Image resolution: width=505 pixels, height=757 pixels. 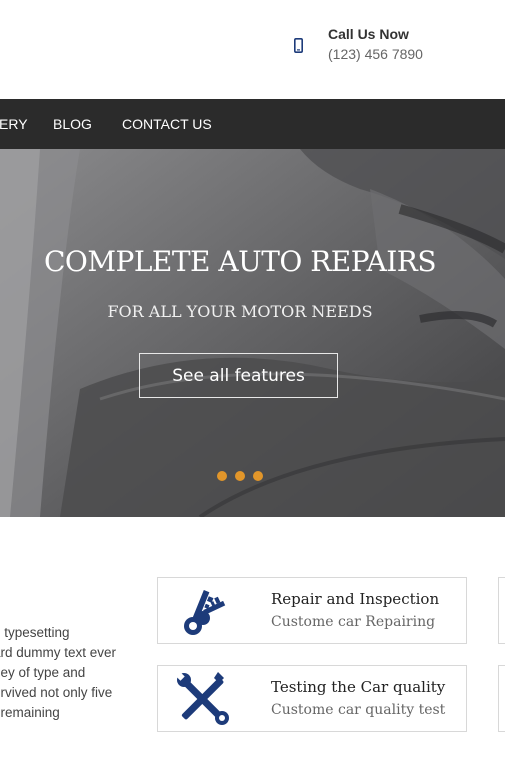 I want to click on main-navigation: ERY BLOG CONTACT US, so click(x=252, y=124).